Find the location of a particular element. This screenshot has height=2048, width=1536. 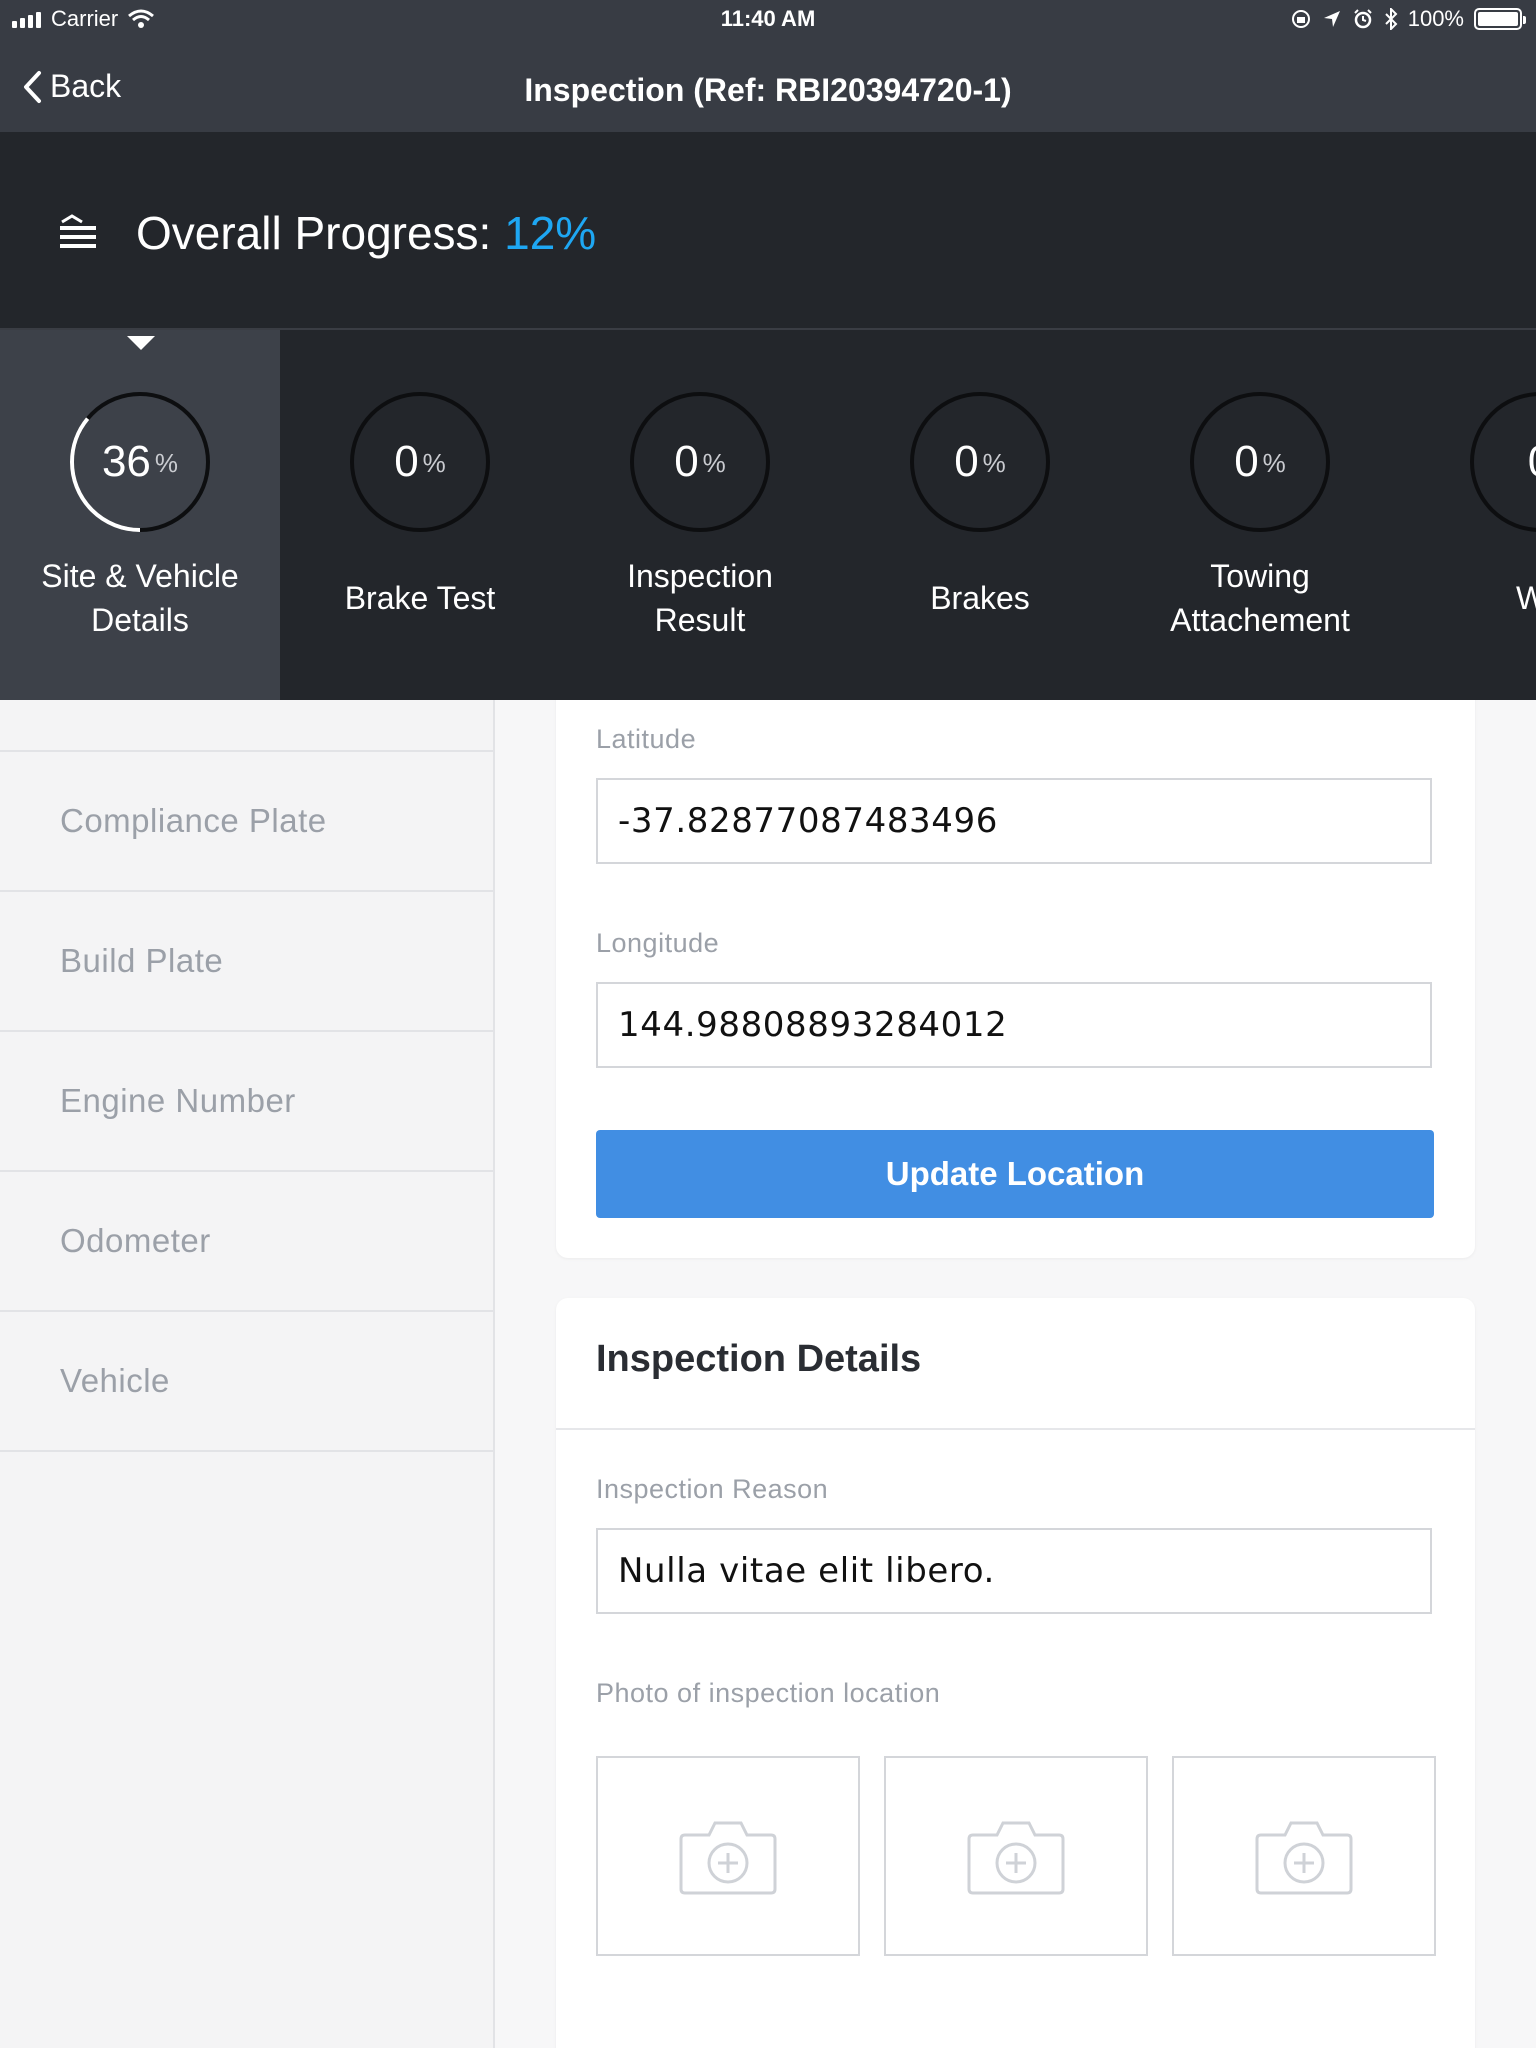

section-tab-4: 0% Towing Attachement is located at coordinates (1260, 515).